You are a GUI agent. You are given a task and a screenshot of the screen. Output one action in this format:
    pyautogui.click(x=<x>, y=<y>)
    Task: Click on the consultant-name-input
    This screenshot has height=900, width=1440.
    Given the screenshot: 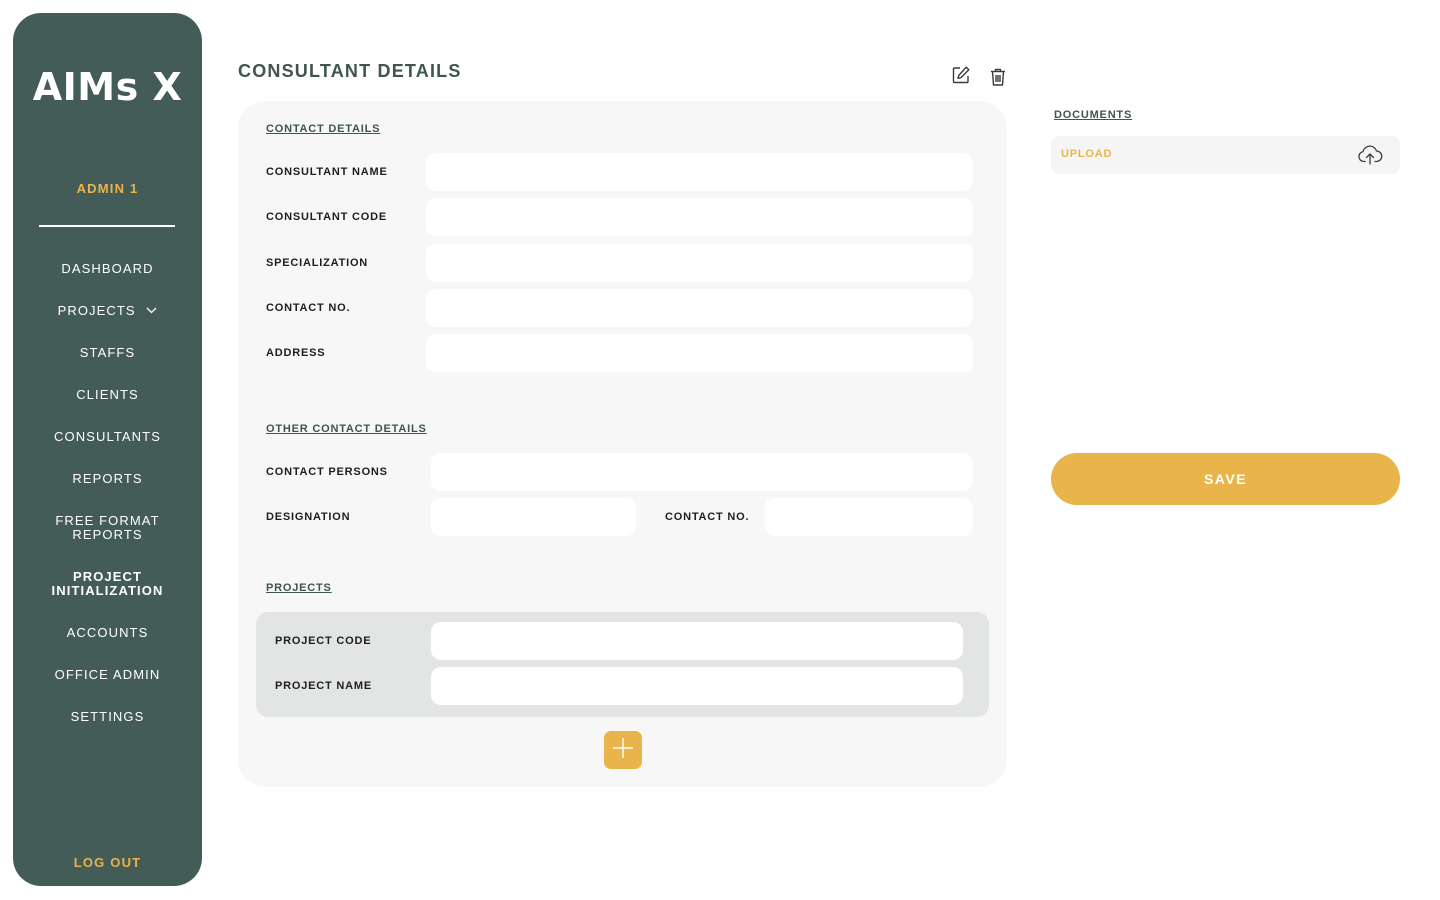 What is the action you would take?
    pyautogui.click(x=699, y=172)
    